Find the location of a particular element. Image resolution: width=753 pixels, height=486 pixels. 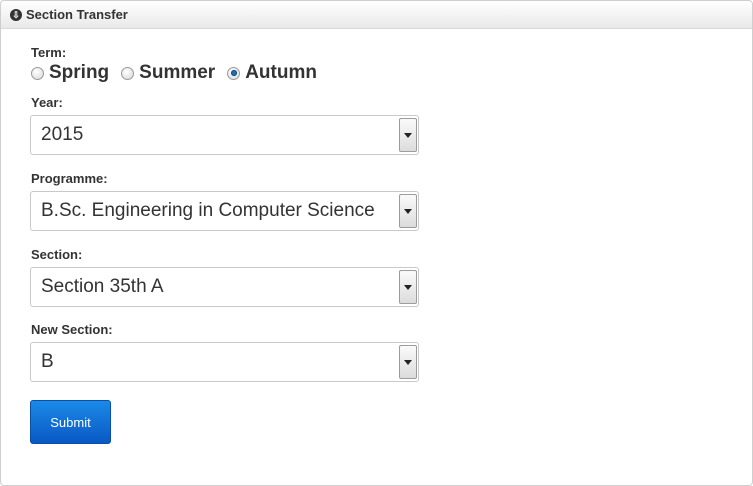

term-option-summer: Summer is located at coordinates (168, 73).